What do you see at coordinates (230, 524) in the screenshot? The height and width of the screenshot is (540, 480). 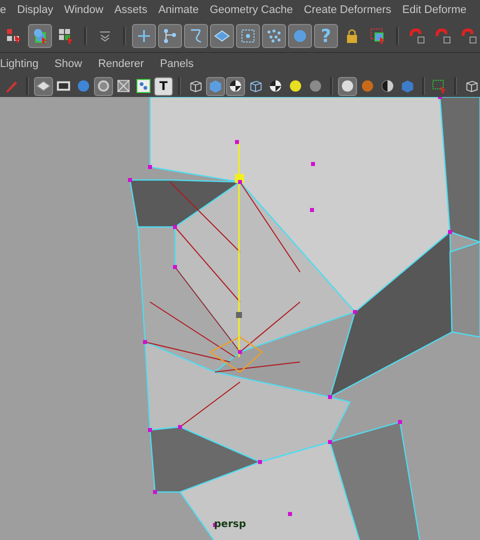 I see `camera-label: persp` at bounding box center [230, 524].